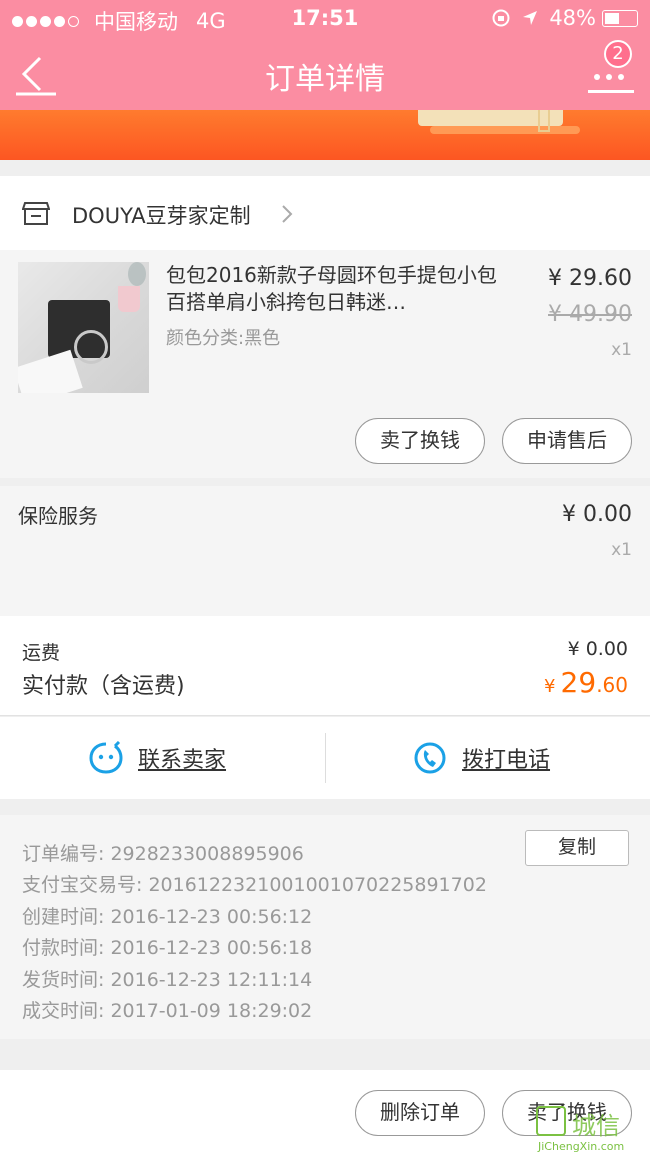 Image resolution: width=650 pixels, height=1156 pixels. I want to click on status-bar: 中国移动 4G 17:51 48%, so click(325, 18).